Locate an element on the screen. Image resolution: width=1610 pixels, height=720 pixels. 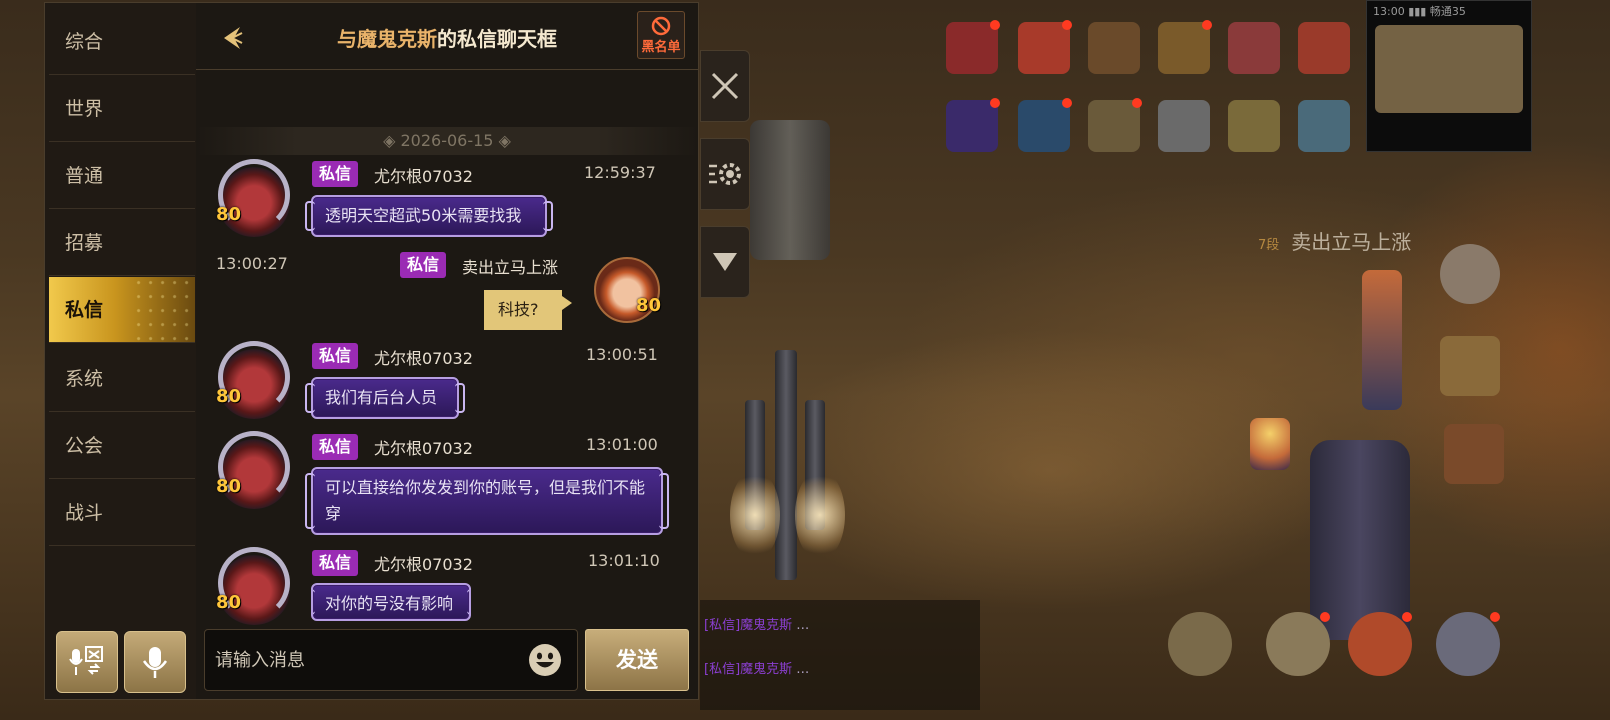
hud-guild-icon is located at coordinates (1470, 366).